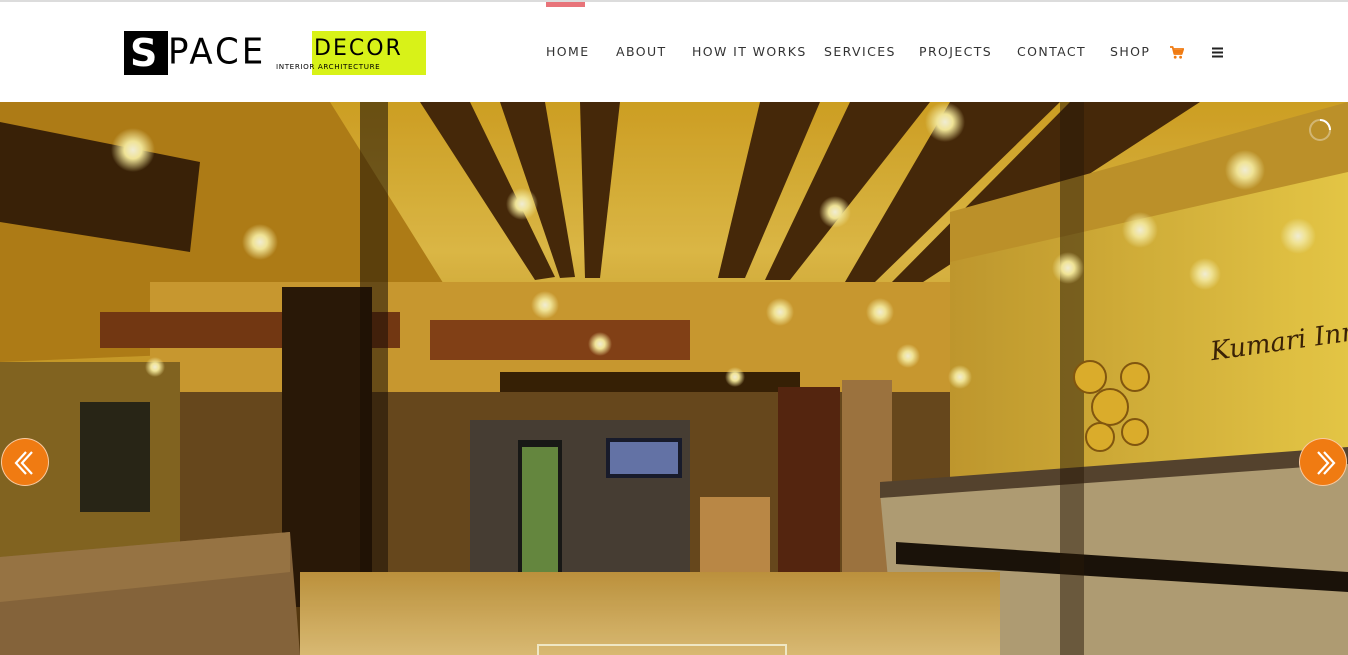 This screenshot has height=655, width=1348. I want to click on nav-item-about: ABOUT, so click(641, 52).